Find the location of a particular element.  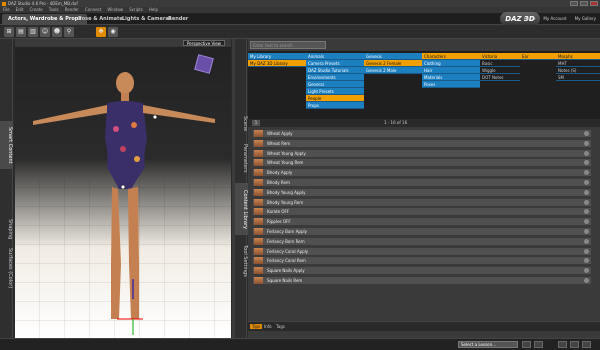

list-item: Ferlancy Barn Rem is located at coordinates (422, 241).